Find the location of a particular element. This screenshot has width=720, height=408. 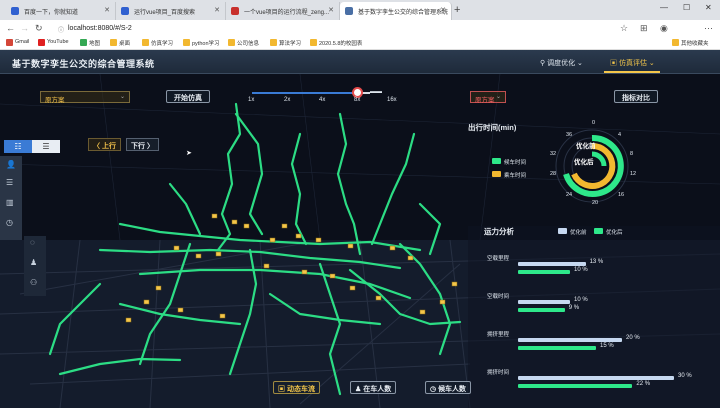

scheme-select-left: 原方案 ⌄ is located at coordinates (85, 97).